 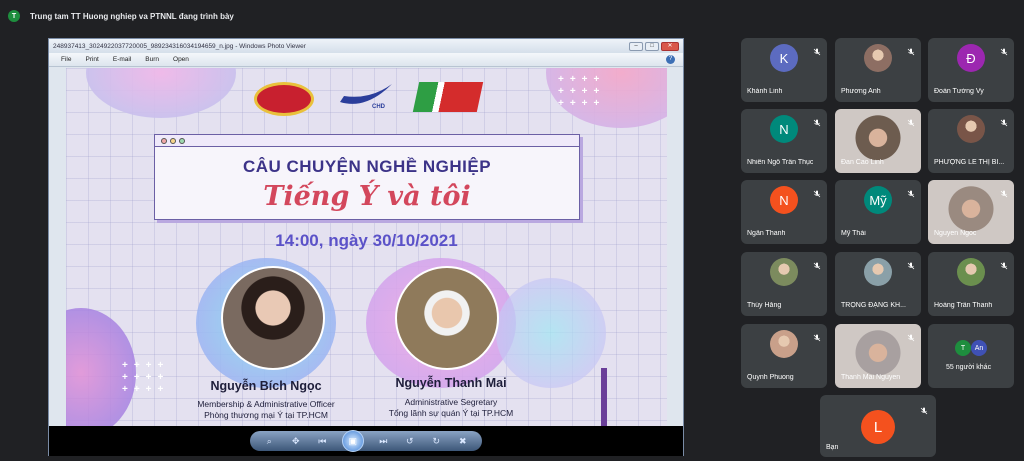 What do you see at coordinates (322, 441) in the screenshot?
I see `previous-icon: ⏮` at bounding box center [322, 441].